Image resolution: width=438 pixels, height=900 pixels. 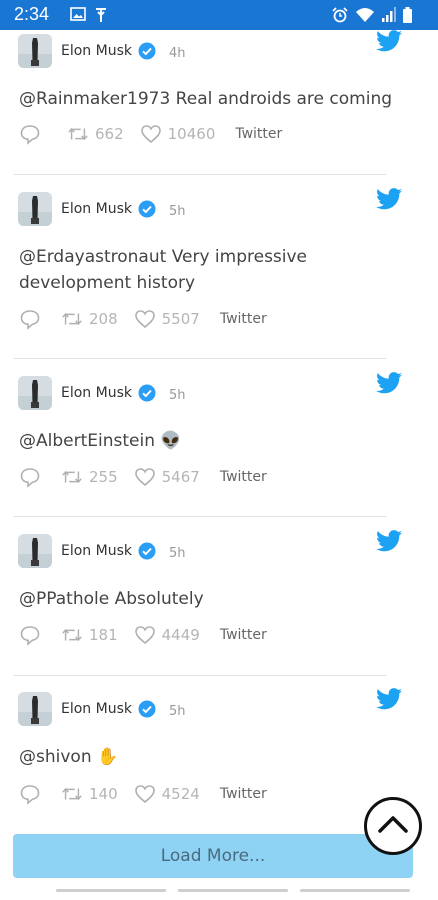 I want to click on wifi-icon, so click(x=365, y=15).